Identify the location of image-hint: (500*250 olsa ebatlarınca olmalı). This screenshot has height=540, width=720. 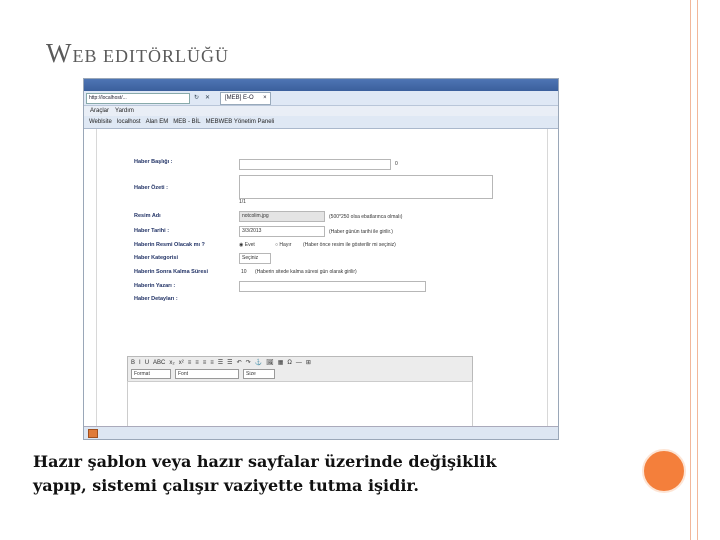
(366, 217).